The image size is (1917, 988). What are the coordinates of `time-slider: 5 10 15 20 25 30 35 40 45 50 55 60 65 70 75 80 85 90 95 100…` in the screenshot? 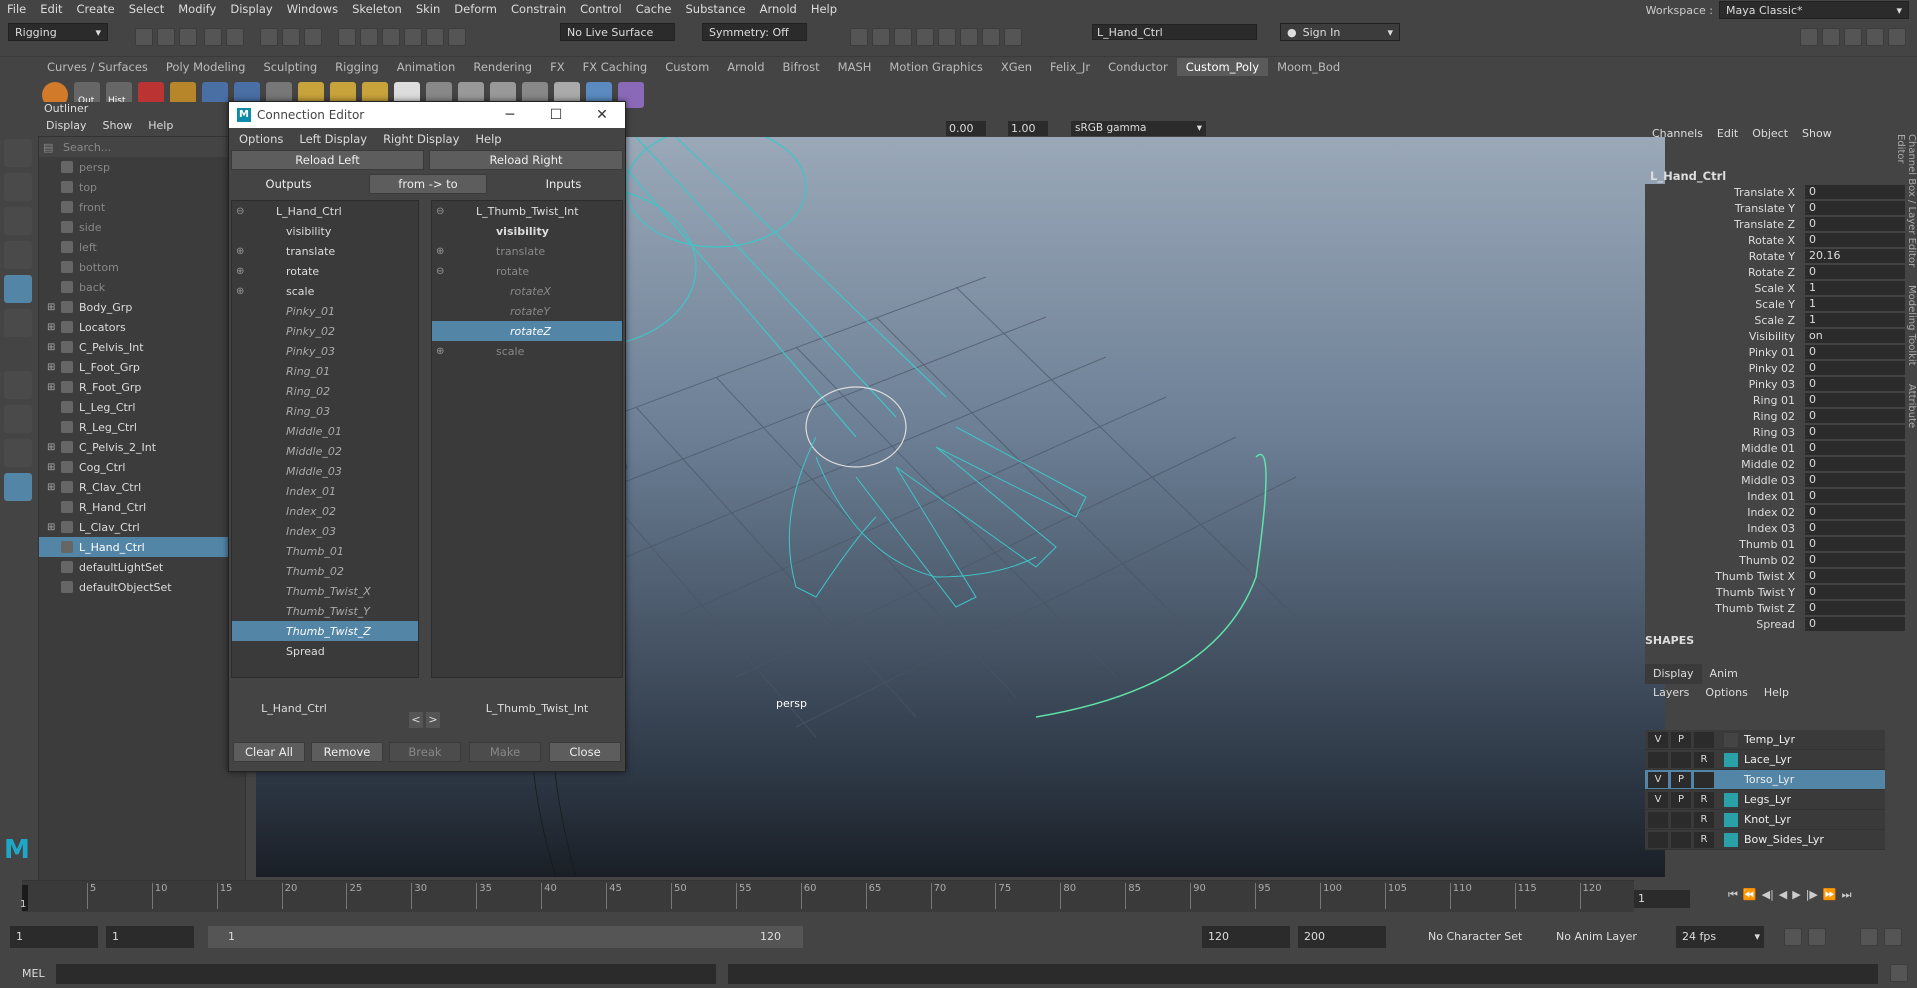 It's located at (827, 896).